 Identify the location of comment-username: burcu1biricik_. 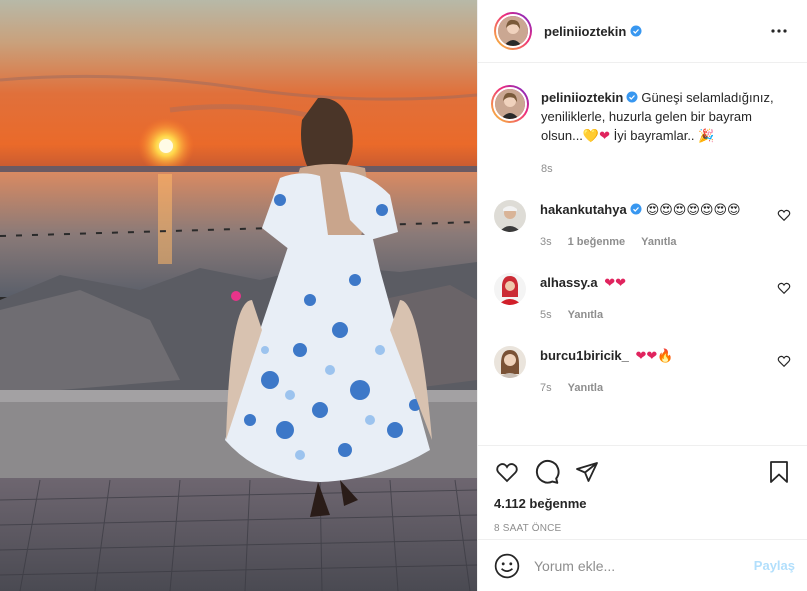
(584, 355).